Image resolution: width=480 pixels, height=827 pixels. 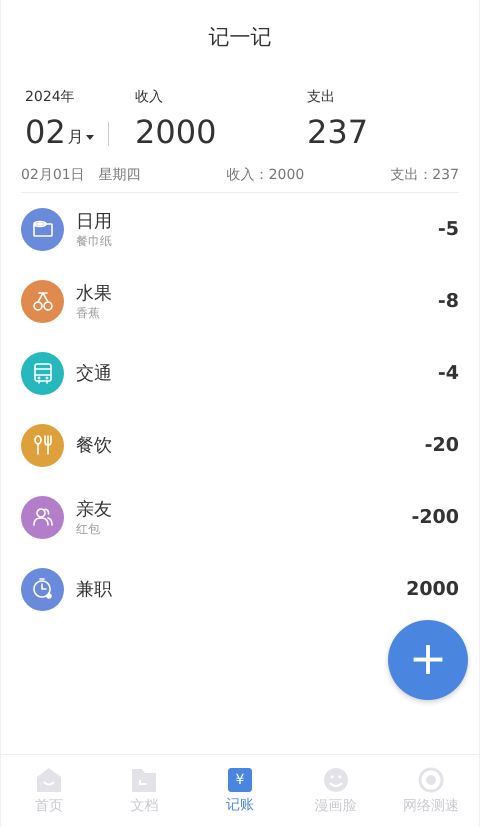 I want to click on expense-total: 237, so click(x=338, y=132).